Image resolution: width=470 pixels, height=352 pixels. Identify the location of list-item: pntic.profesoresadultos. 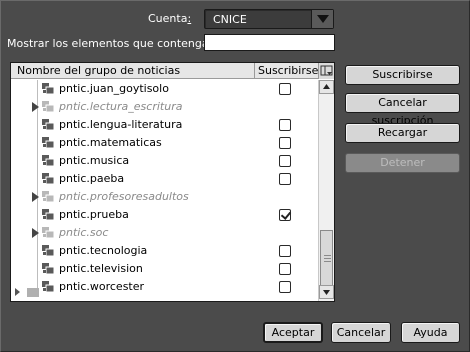
(164, 197).